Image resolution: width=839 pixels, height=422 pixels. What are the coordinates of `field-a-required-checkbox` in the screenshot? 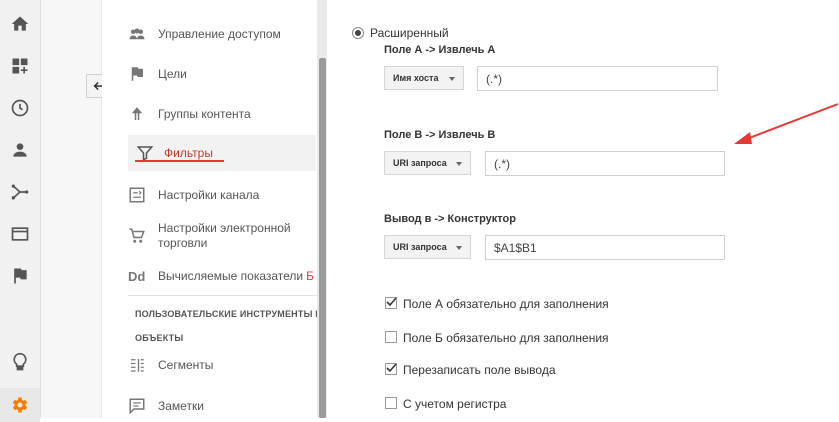 It's located at (391, 303).